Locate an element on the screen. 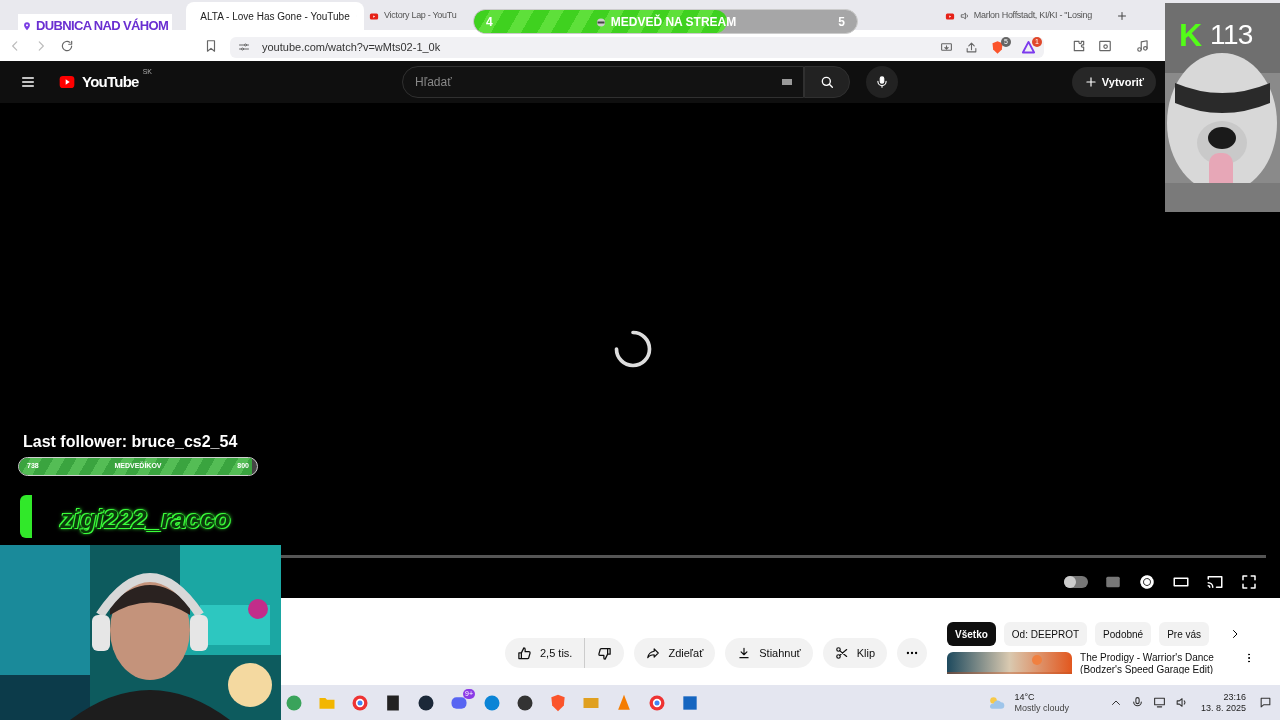 The height and width of the screenshot is (720, 1280). search-icon is located at coordinates (827, 82).